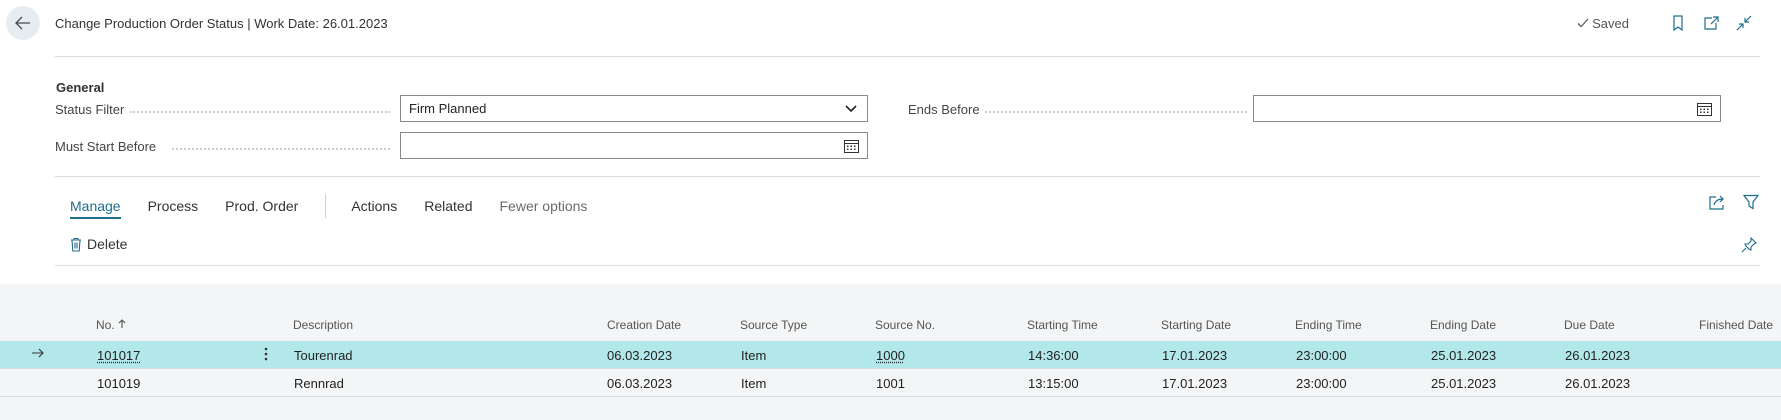 This screenshot has height=420, width=1781. Describe the element at coordinates (1589, 325) in the screenshot. I see `column-header-due-date: Due Date` at that location.